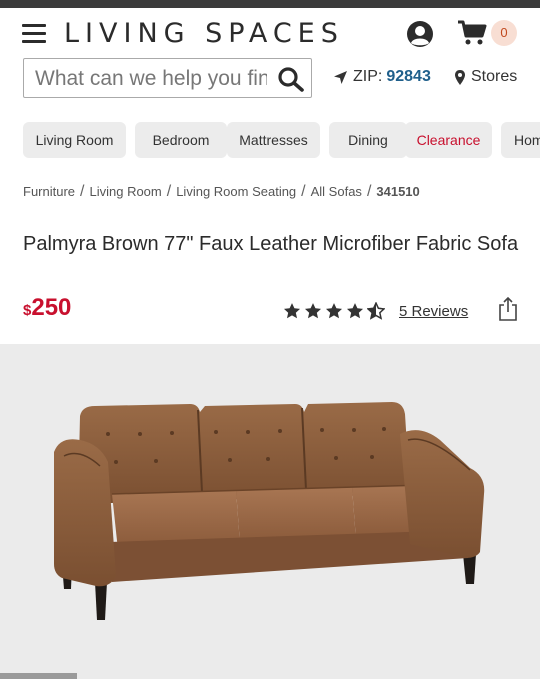 The image size is (540, 679). Describe the element at coordinates (181, 140) in the screenshot. I see `category-chip-bedroom: Bedroom` at that location.